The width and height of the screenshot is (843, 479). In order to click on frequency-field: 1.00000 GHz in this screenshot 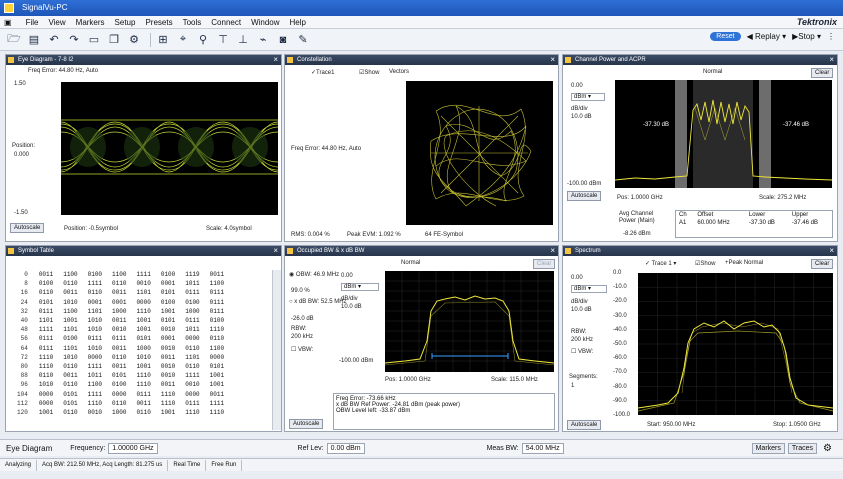, I will do `click(133, 448)`.